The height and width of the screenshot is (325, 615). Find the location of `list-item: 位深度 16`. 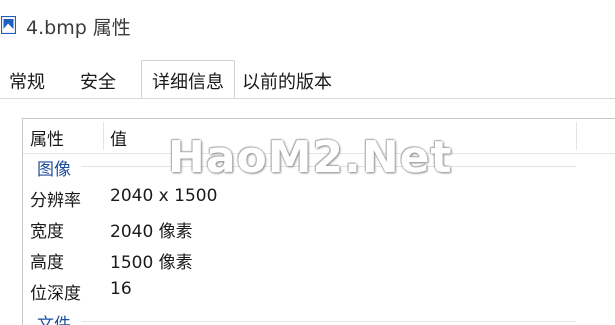

list-item: 位深度 16 is located at coordinates (319, 289).